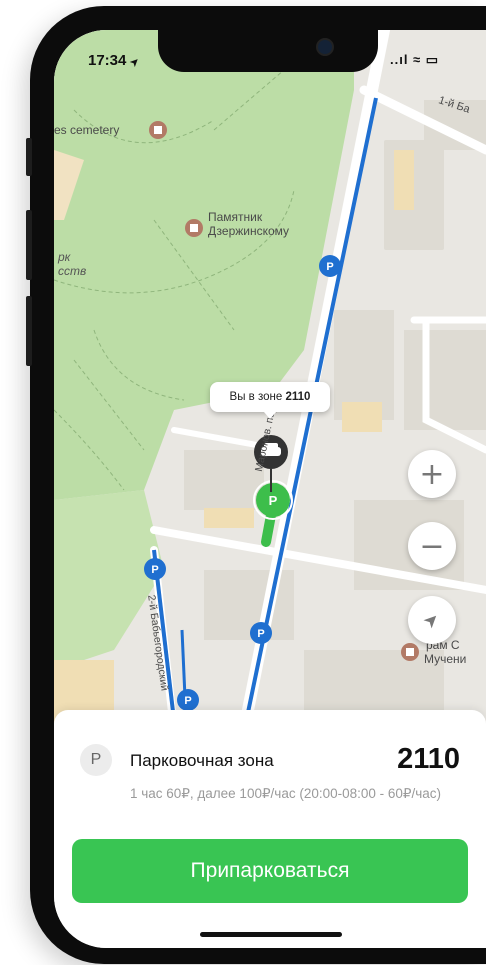 This screenshot has width=486, height=965. I want to click on map-label-park-line1: рк, so click(64, 257).